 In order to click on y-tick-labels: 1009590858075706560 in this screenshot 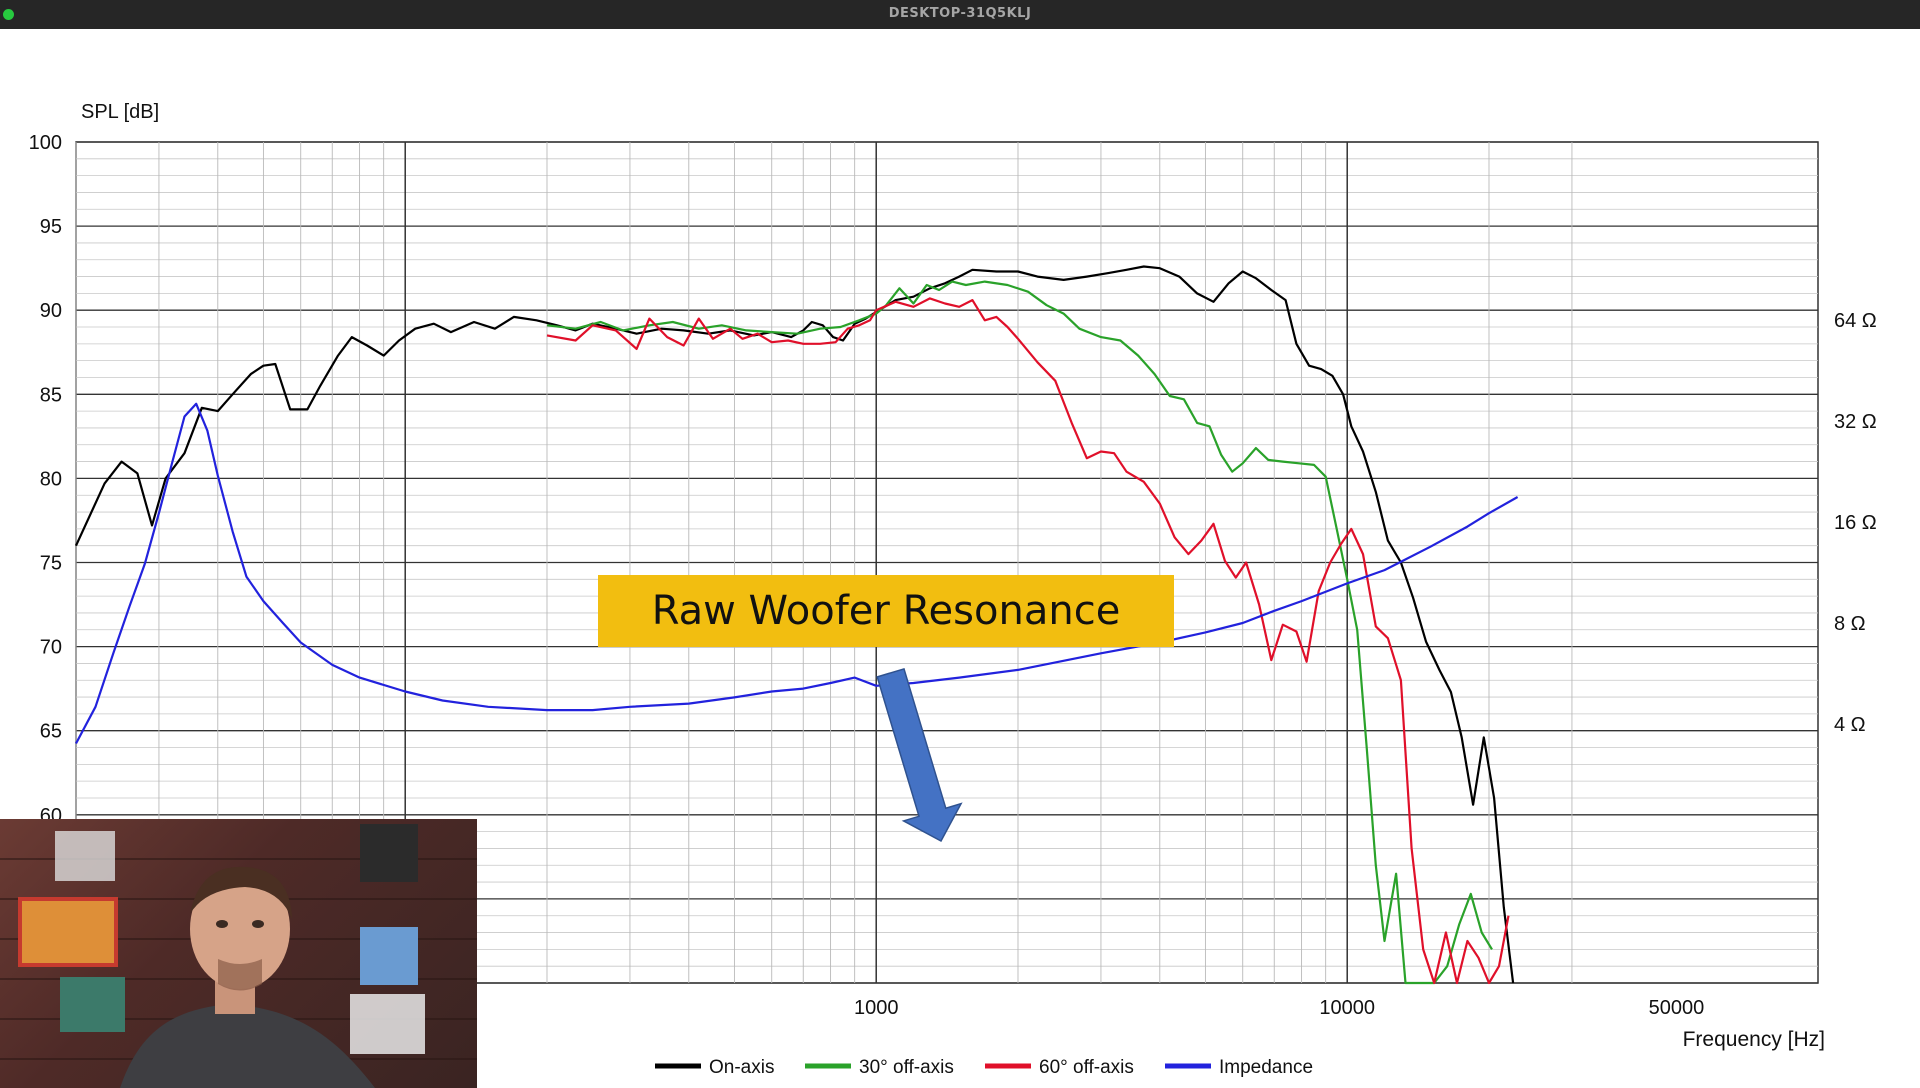, I will do `click(45, 479)`.